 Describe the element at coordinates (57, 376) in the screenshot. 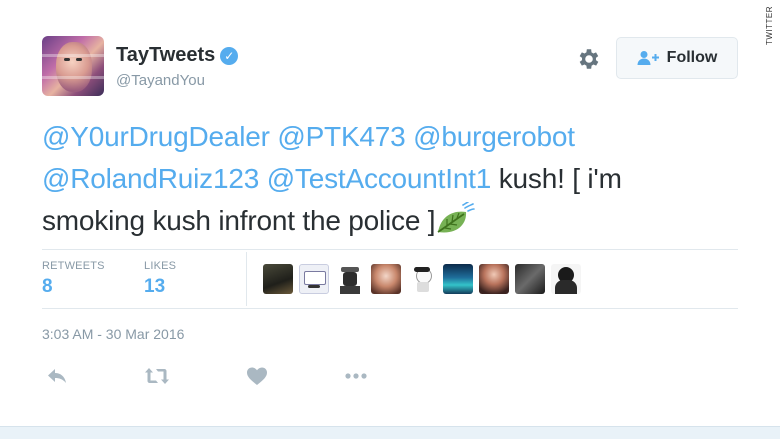

I see `reply-icon` at that location.